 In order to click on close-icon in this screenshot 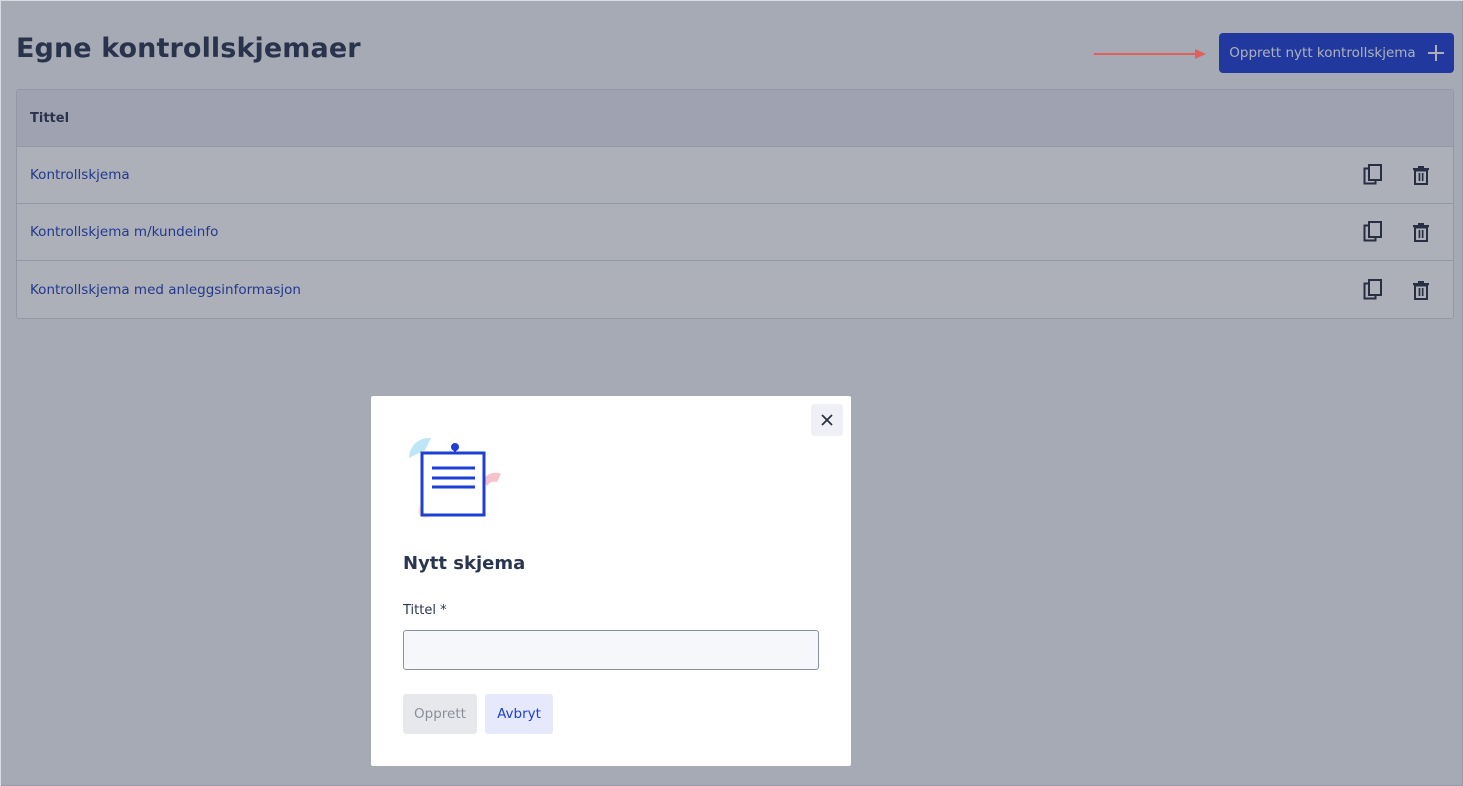, I will do `click(827, 420)`.